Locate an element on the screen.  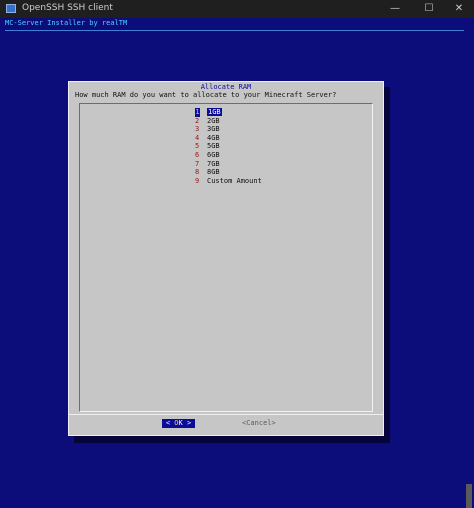
menu-item-2gb: 2 2GB is located at coordinates (228, 121).